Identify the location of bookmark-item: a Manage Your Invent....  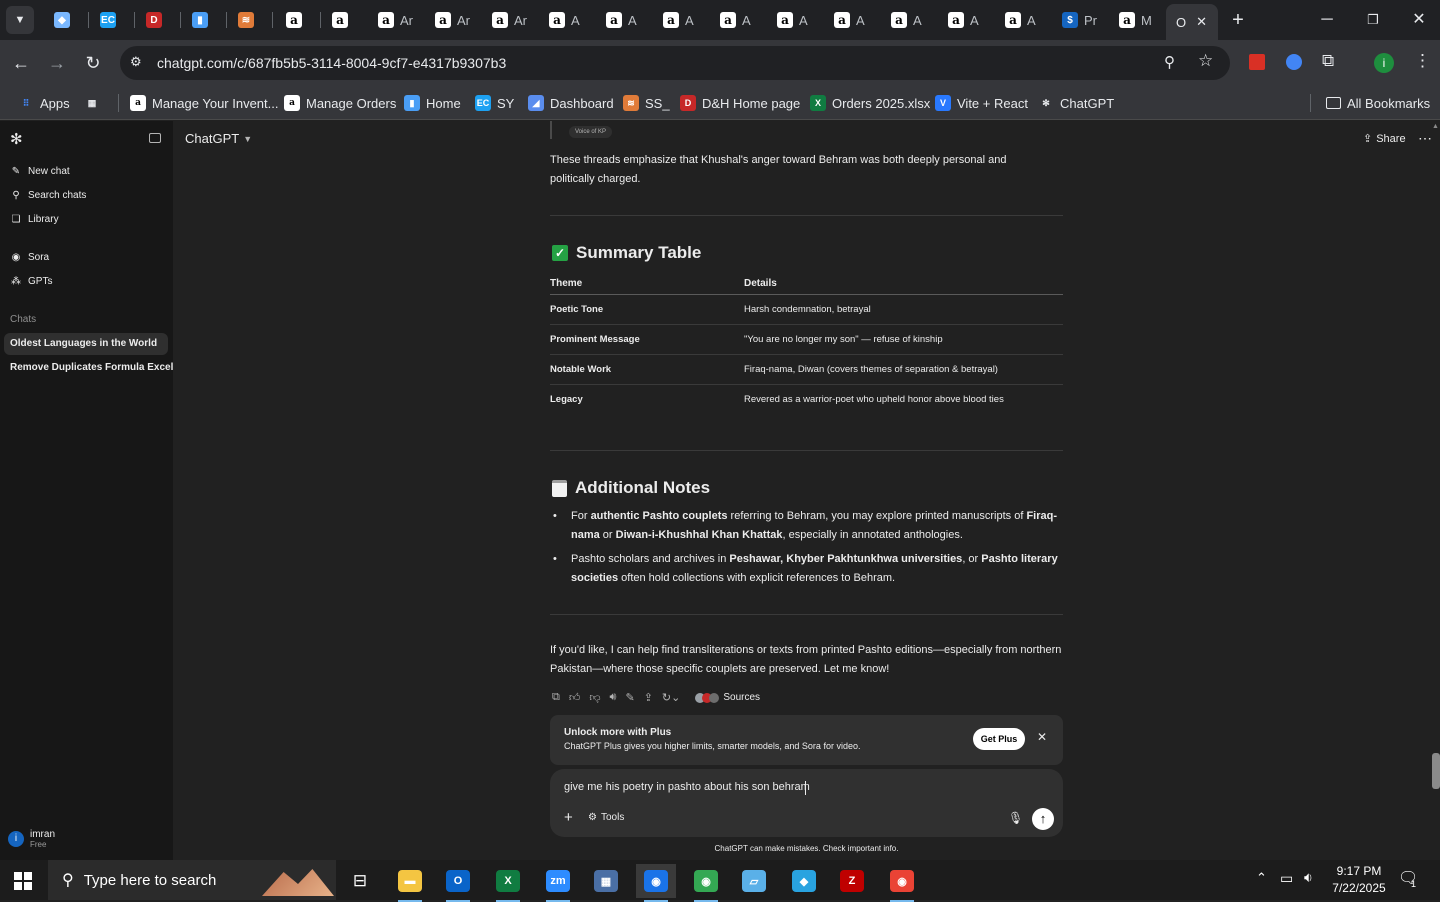
(204, 103).